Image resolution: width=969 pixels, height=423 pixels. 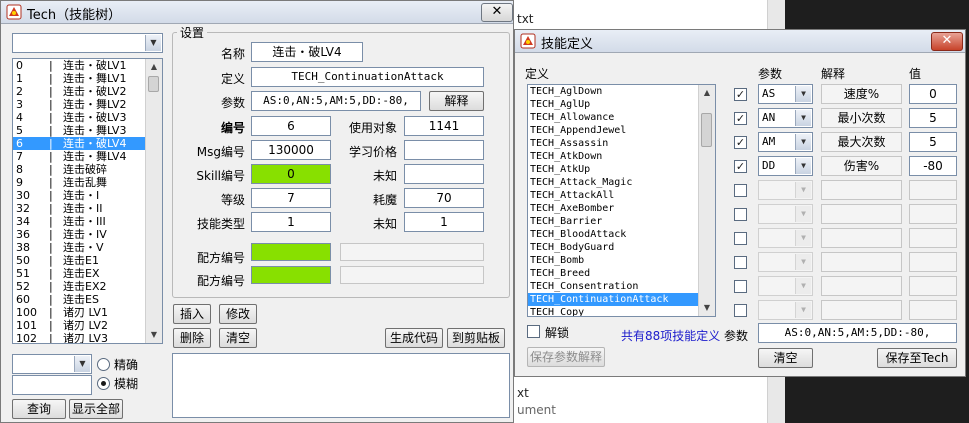 I want to click on save-to-tech-button: 保存至Tech, so click(x=917, y=358).